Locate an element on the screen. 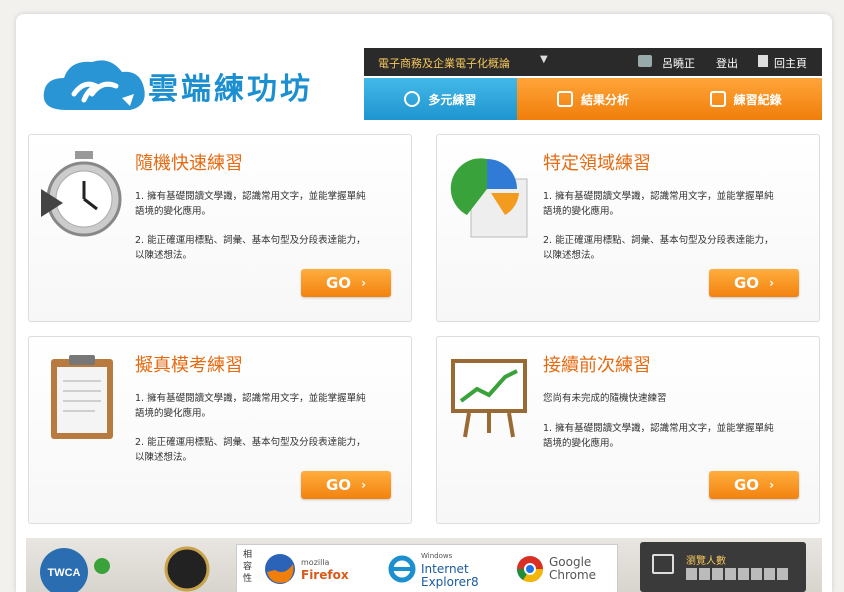 The height and width of the screenshot is (592, 844). report-icon is located at coordinates (565, 99).